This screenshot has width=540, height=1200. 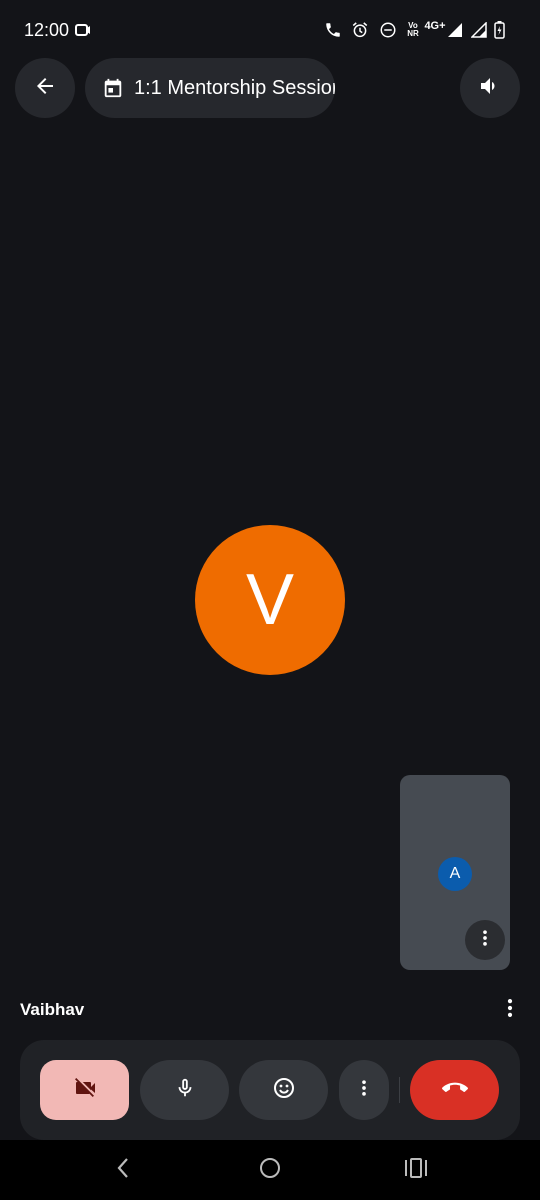 I want to click on self-avatar: A, so click(x=455, y=874).